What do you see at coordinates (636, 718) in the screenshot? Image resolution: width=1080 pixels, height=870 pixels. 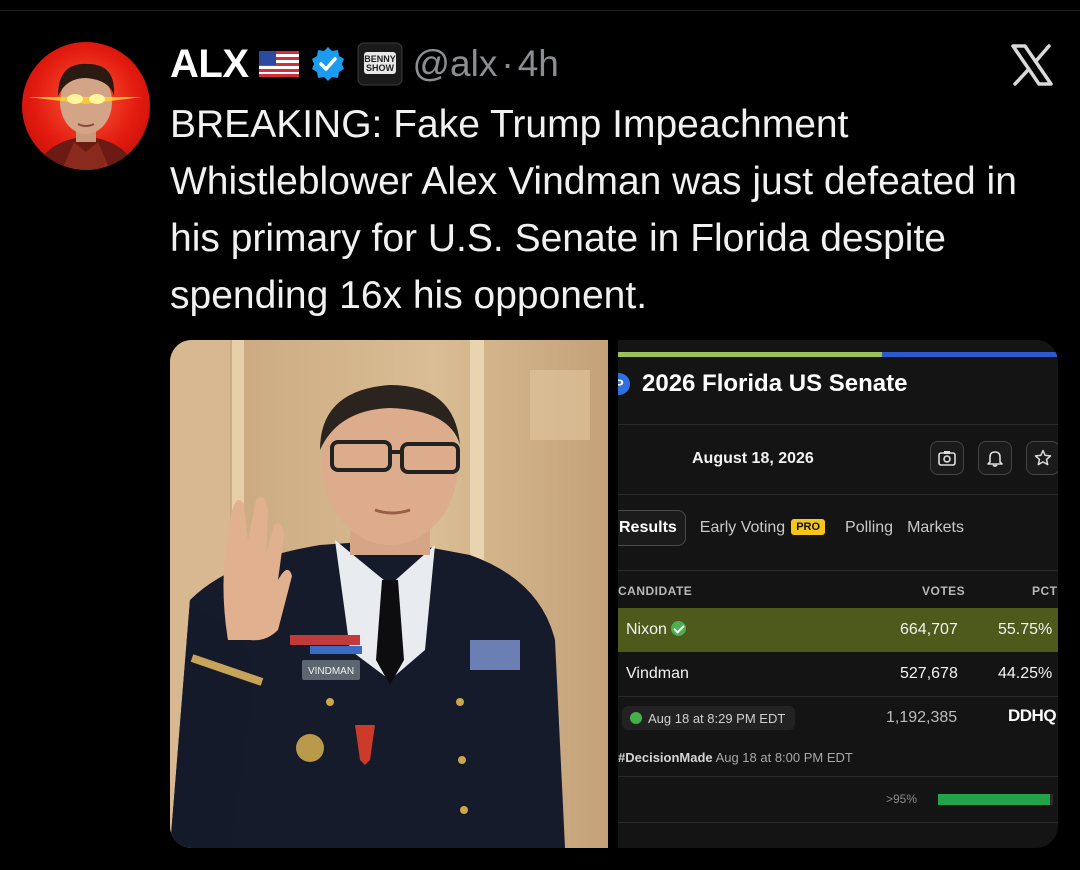 I see `live-dot-icon` at bounding box center [636, 718].